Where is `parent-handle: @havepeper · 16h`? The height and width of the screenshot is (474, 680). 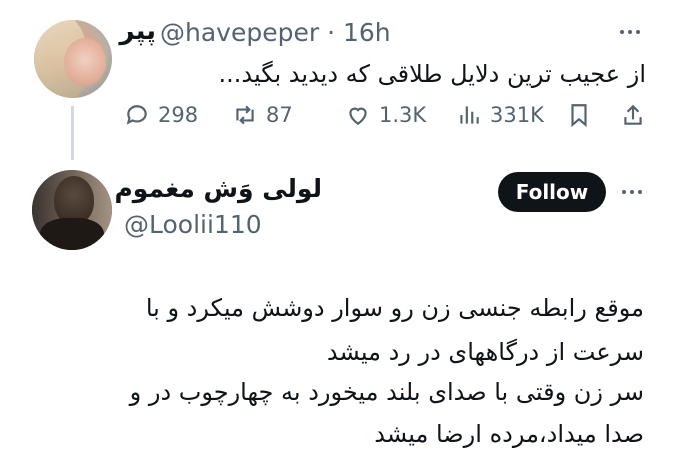 parent-handle: @havepeper · 16h is located at coordinates (275, 32).